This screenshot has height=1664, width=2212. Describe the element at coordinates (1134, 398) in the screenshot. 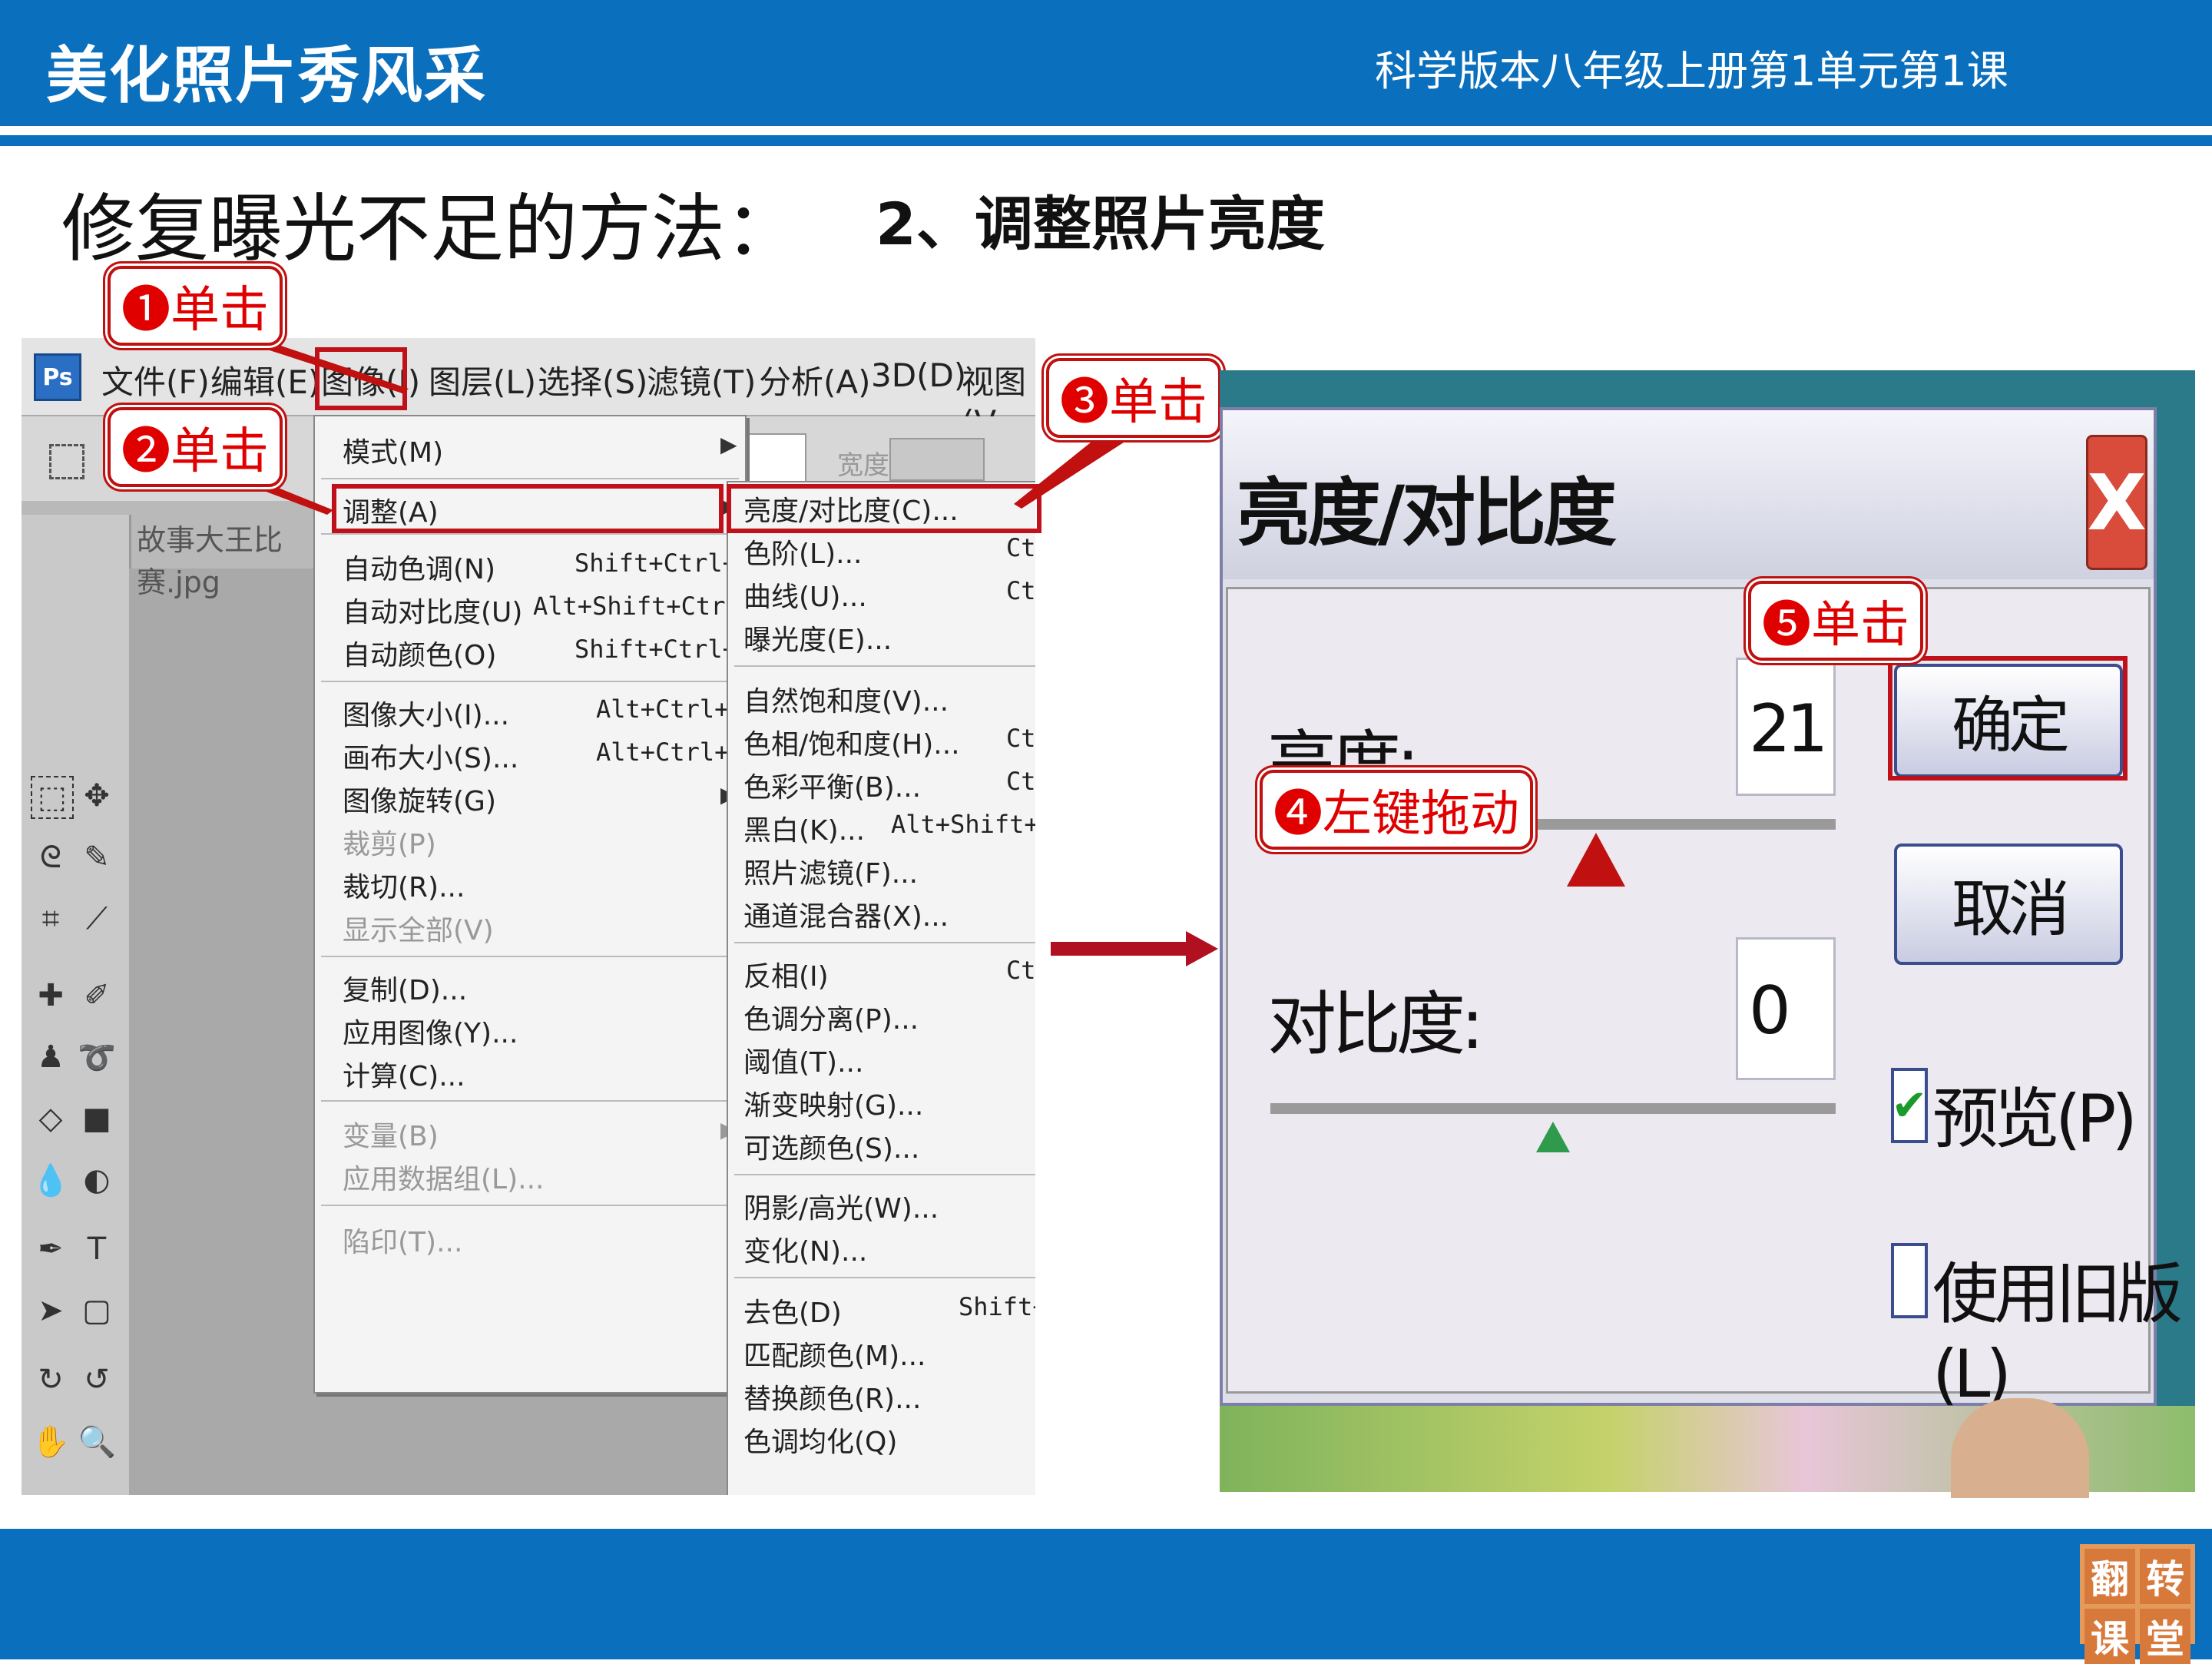

I see `callout-step3: ❸单击` at that location.